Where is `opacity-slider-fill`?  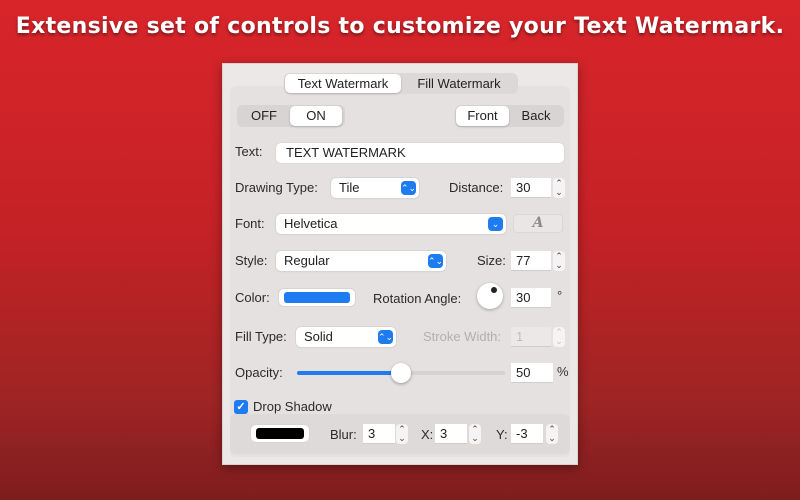
opacity-slider-fill is located at coordinates (349, 373).